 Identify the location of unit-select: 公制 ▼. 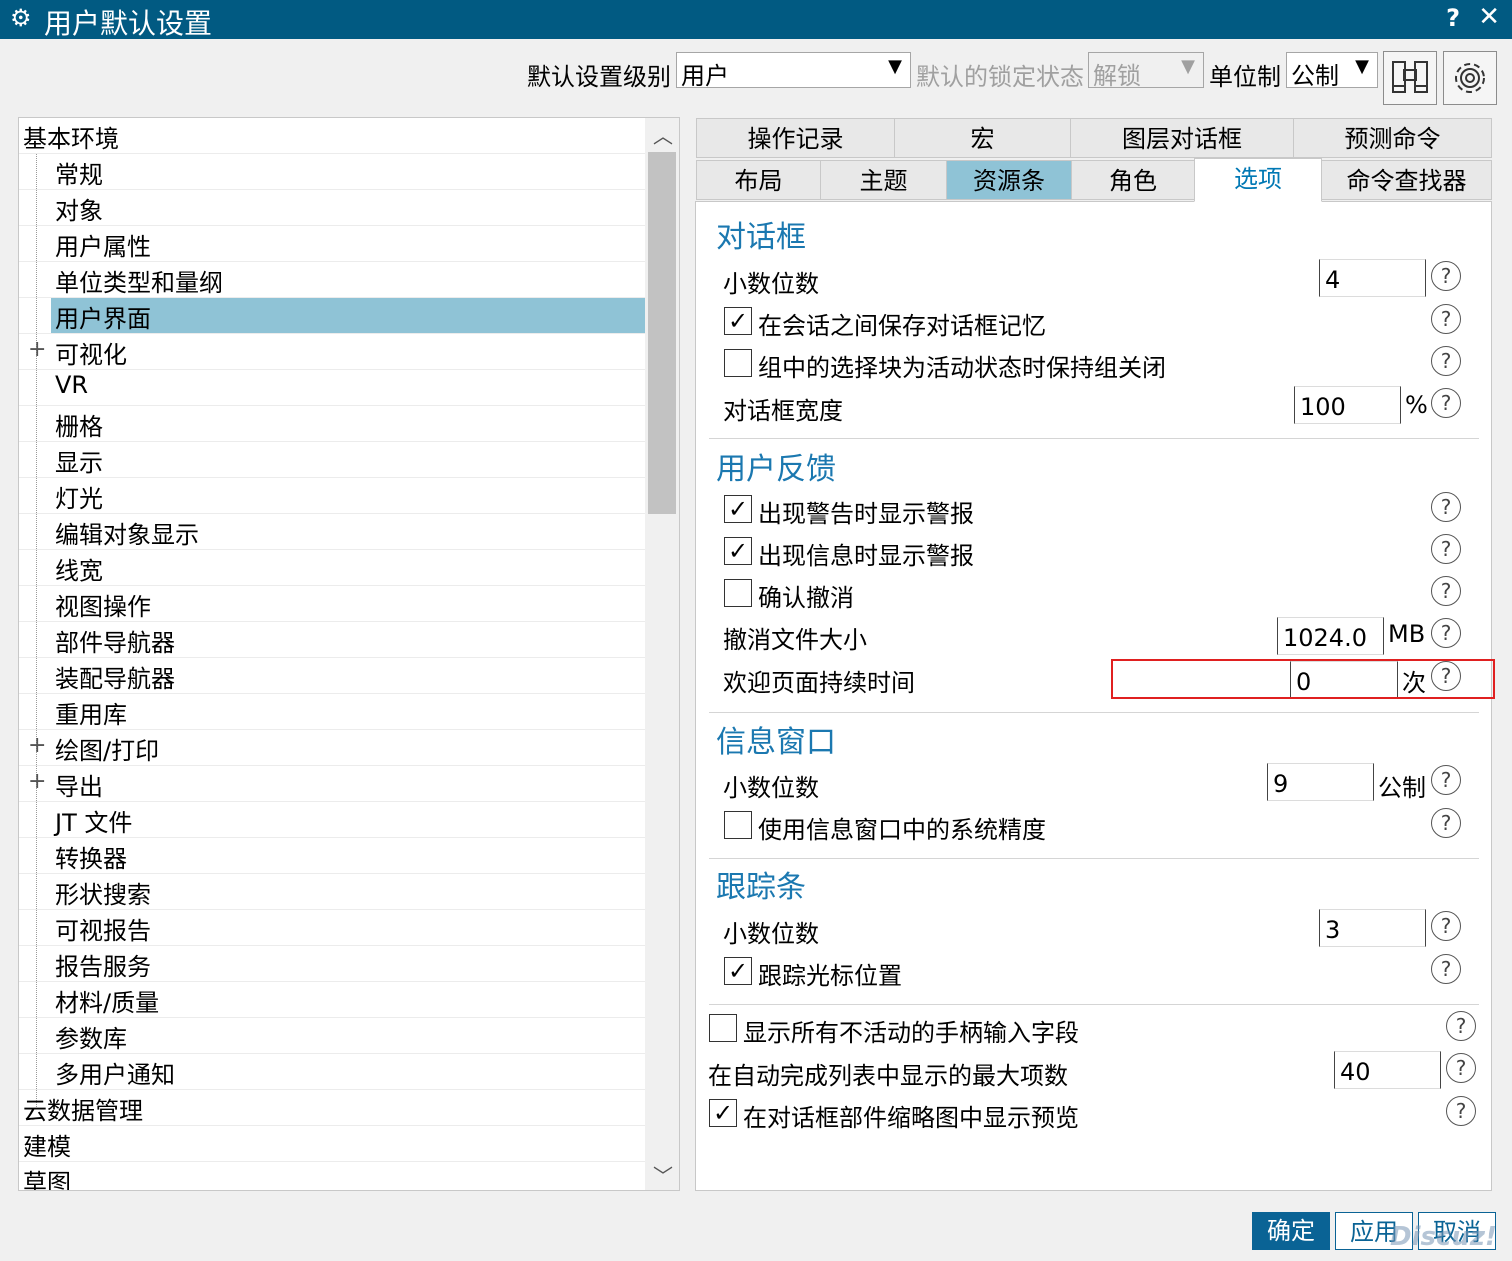
(1332, 71).